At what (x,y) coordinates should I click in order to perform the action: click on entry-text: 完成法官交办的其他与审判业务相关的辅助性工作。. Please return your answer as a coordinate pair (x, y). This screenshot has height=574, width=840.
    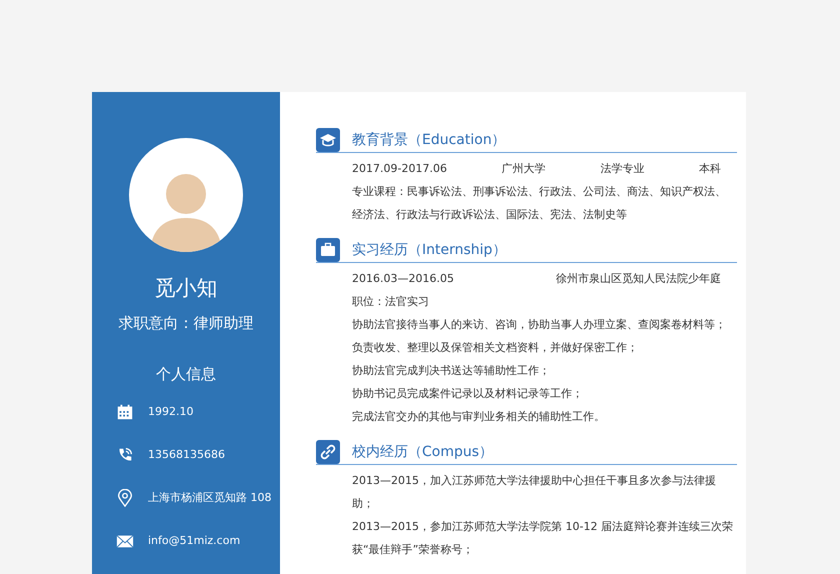
    Looking at the image, I should click on (479, 417).